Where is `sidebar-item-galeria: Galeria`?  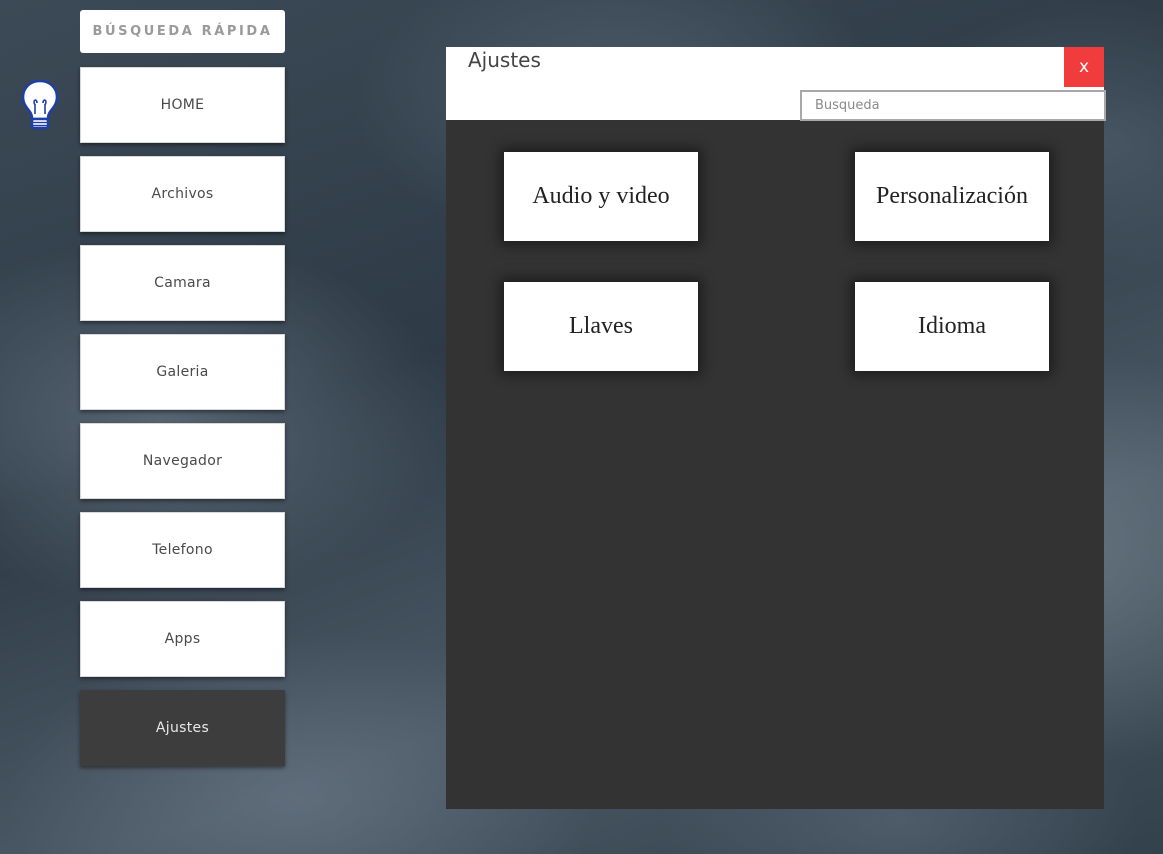
sidebar-item-galeria: Galeria is located at coordinates (182, 372).